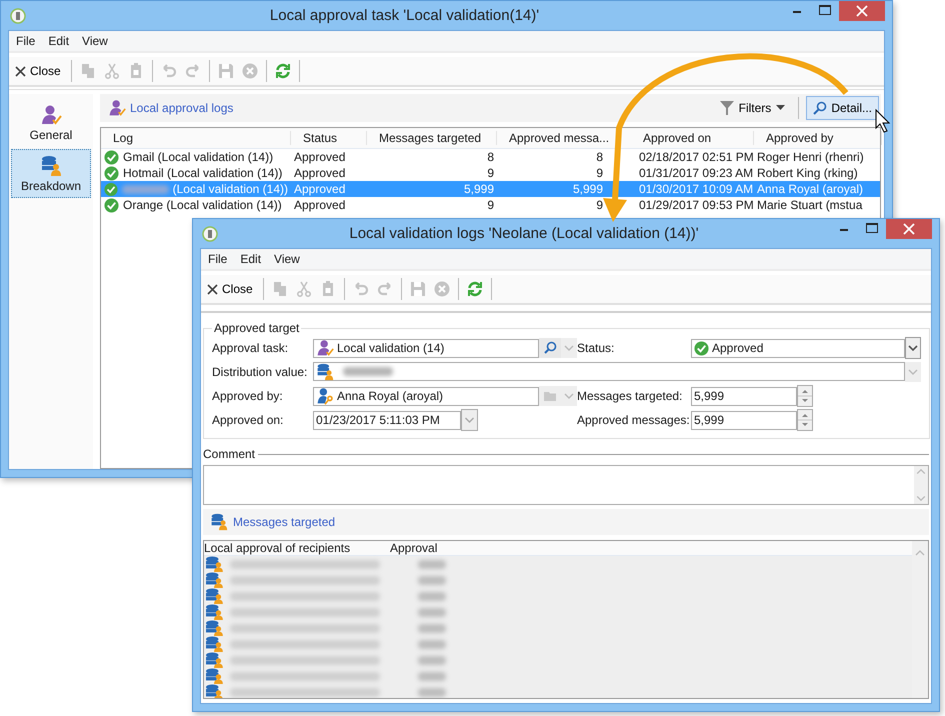  I want to click on table-cell: Gmail (Local validation (14)), so click(198, 157).